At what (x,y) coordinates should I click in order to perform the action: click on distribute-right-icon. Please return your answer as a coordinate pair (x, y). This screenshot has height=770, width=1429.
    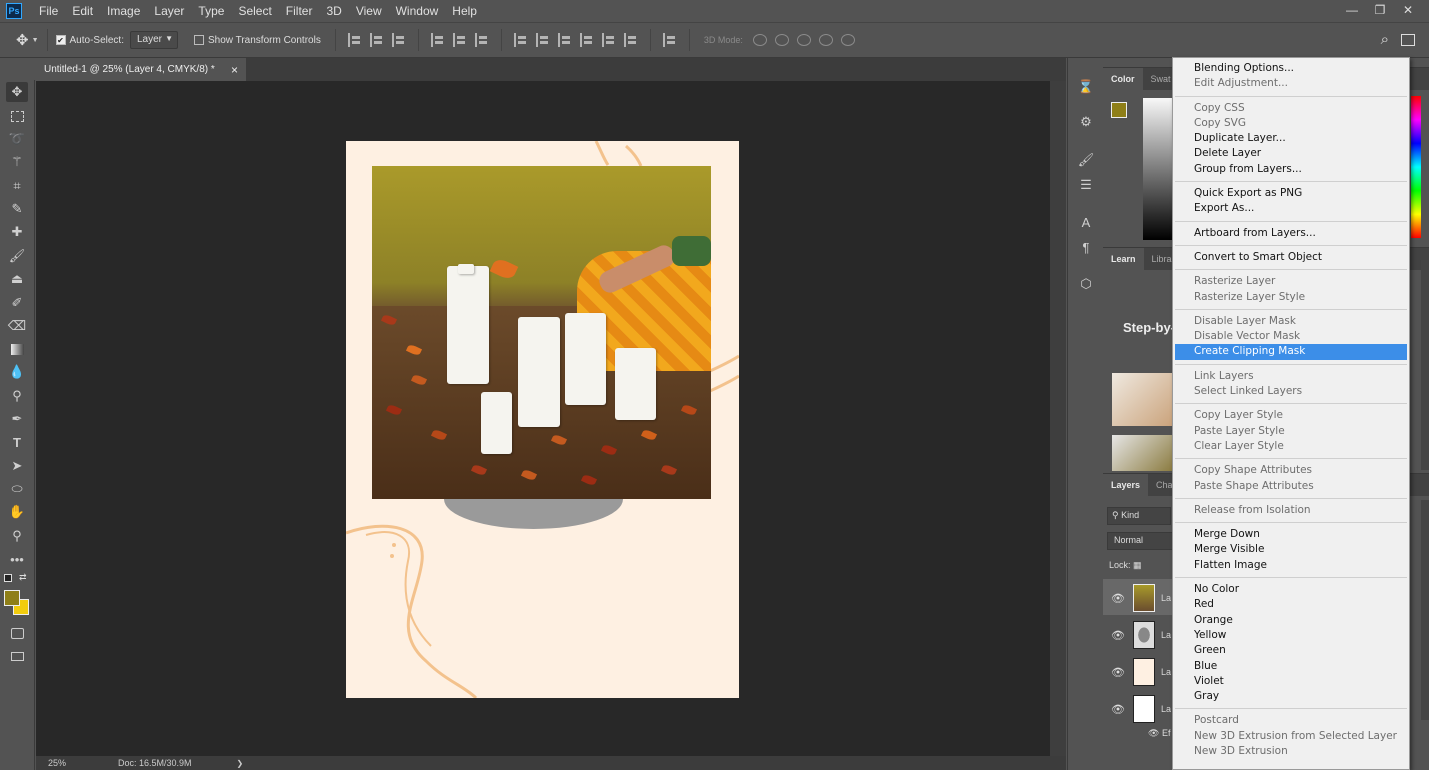
    Looking at the image, I should click on (630, 40).